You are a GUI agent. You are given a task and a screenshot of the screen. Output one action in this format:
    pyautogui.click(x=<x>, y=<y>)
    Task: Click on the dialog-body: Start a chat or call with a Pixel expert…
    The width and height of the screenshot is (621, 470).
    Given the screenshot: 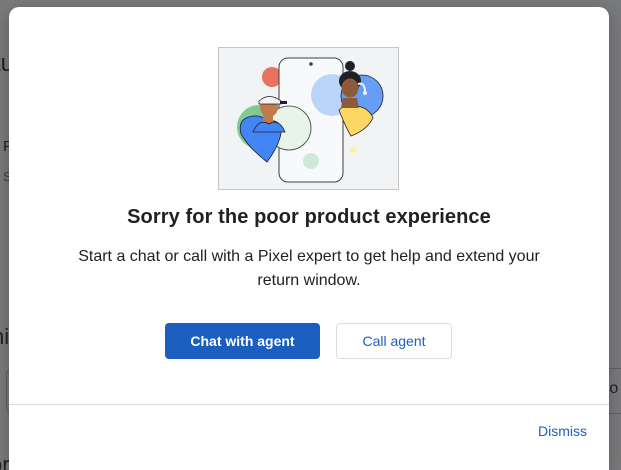 What is the action you would take?
    pyautogui.click(x=309, y=268)
    